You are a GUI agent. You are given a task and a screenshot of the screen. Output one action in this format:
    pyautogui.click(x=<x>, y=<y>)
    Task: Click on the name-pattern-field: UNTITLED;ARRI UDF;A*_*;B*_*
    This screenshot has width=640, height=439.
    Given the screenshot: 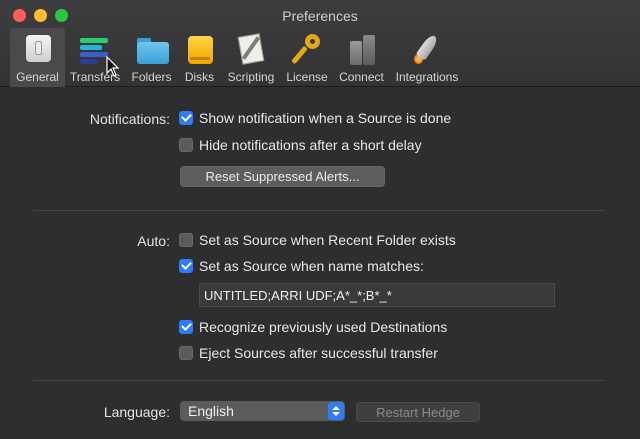 What is the action you would take?
    pyautogui.click(x=377, y=295)
    